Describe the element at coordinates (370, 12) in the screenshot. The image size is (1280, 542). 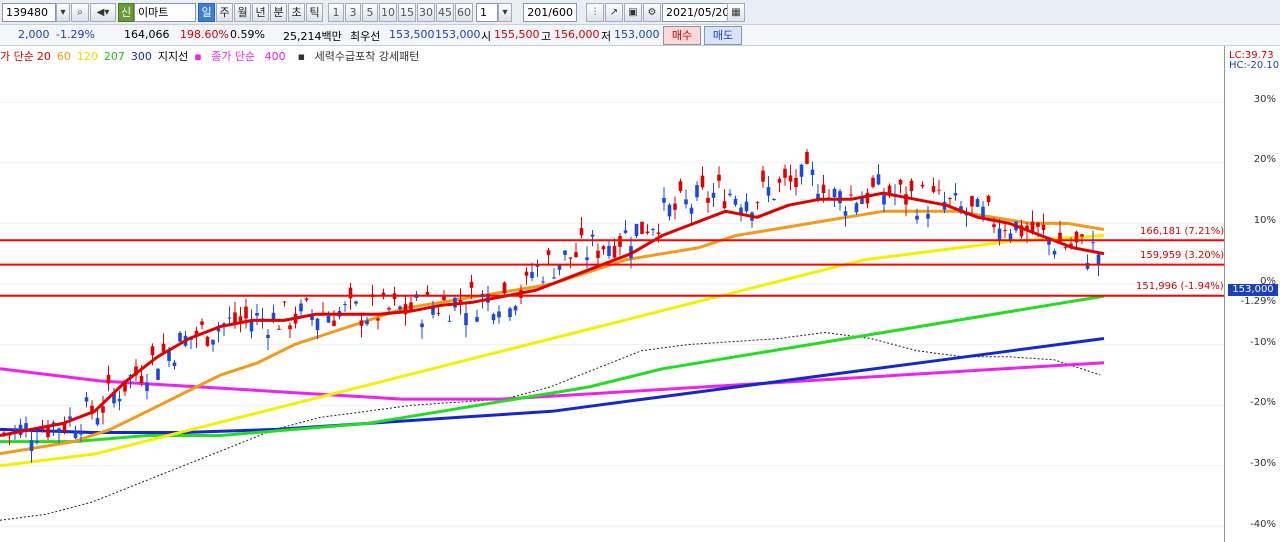
I see `interval-button: 5` at that location.